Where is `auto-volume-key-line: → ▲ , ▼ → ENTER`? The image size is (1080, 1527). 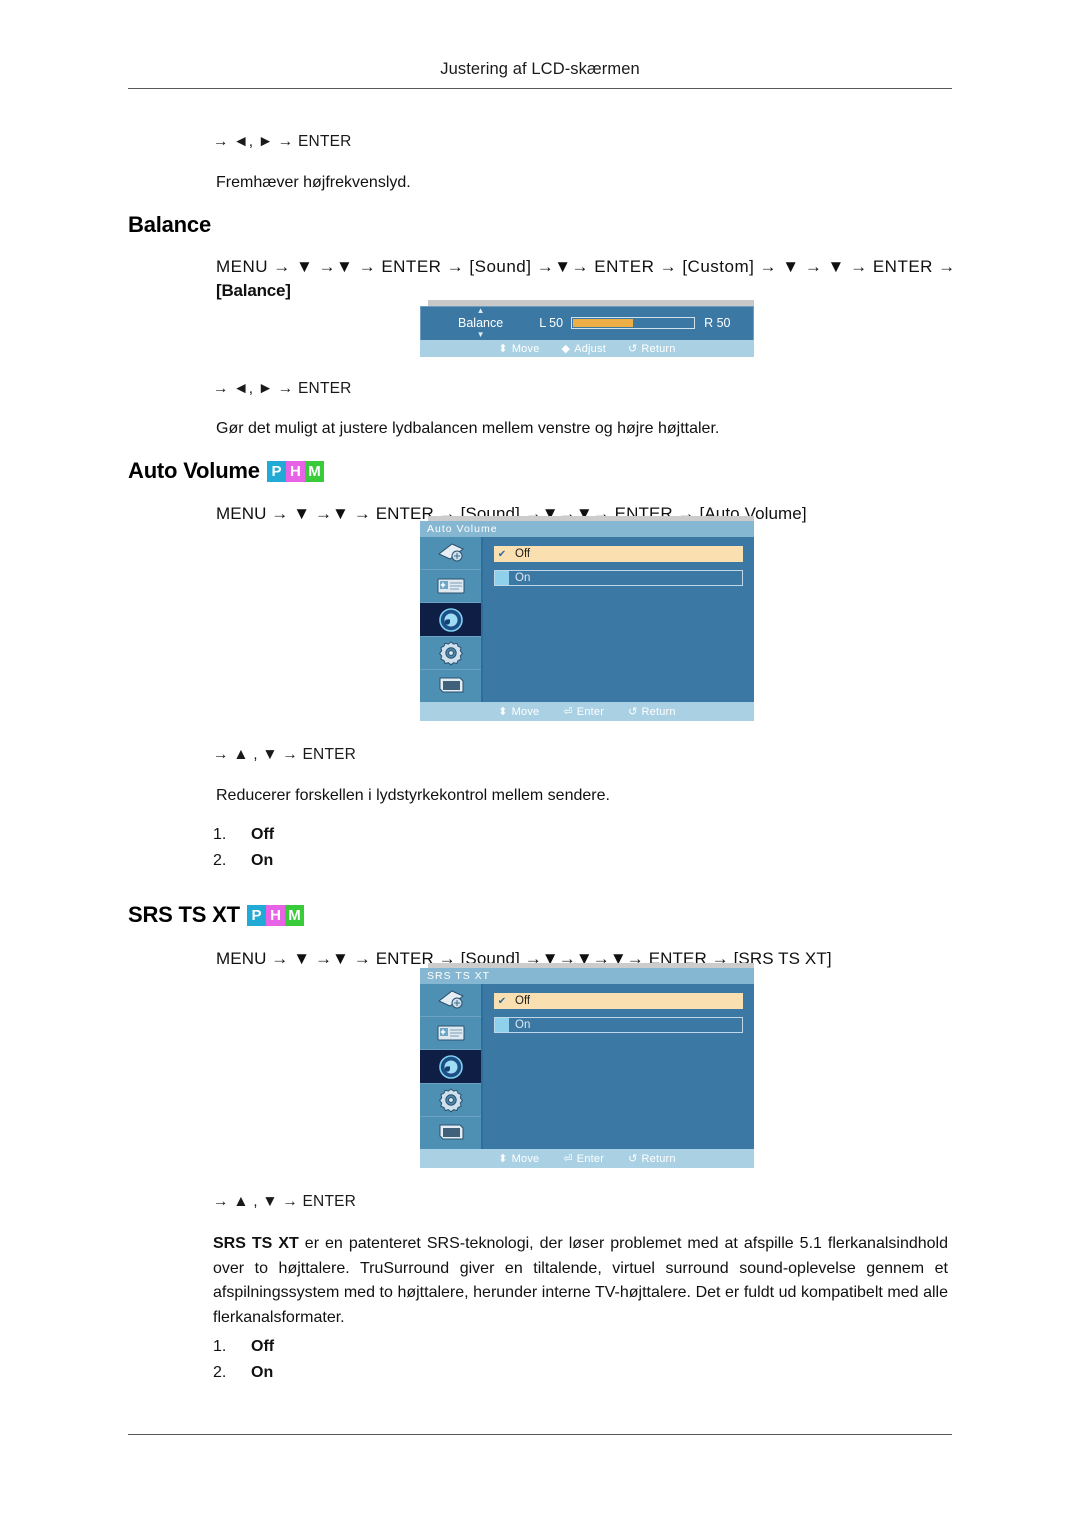
auto-volume-key-line: → ▲ , ▼ → ENTER is located at coordinates (285, 754).